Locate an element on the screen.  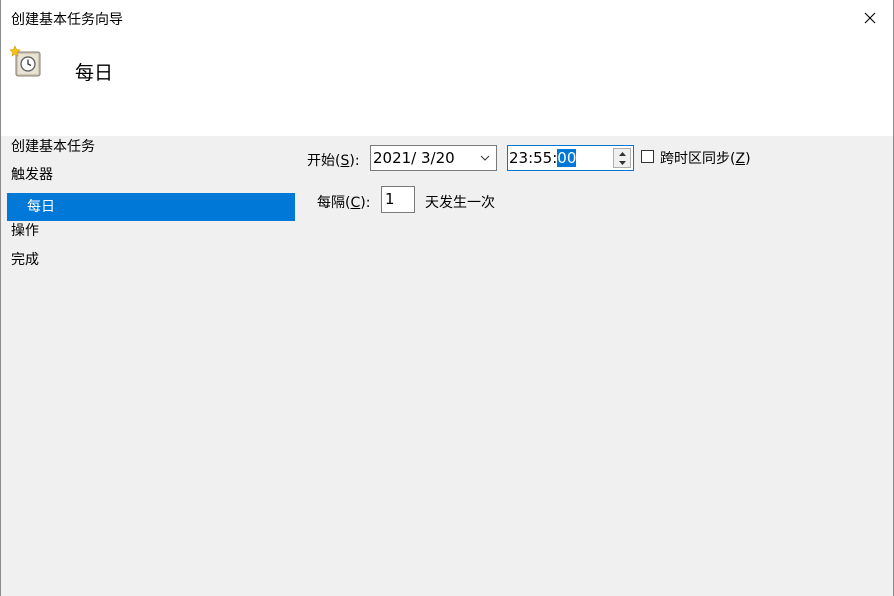
sync-timezone-label: 跨时区同步(Z) is located at coordinates (705, 159).